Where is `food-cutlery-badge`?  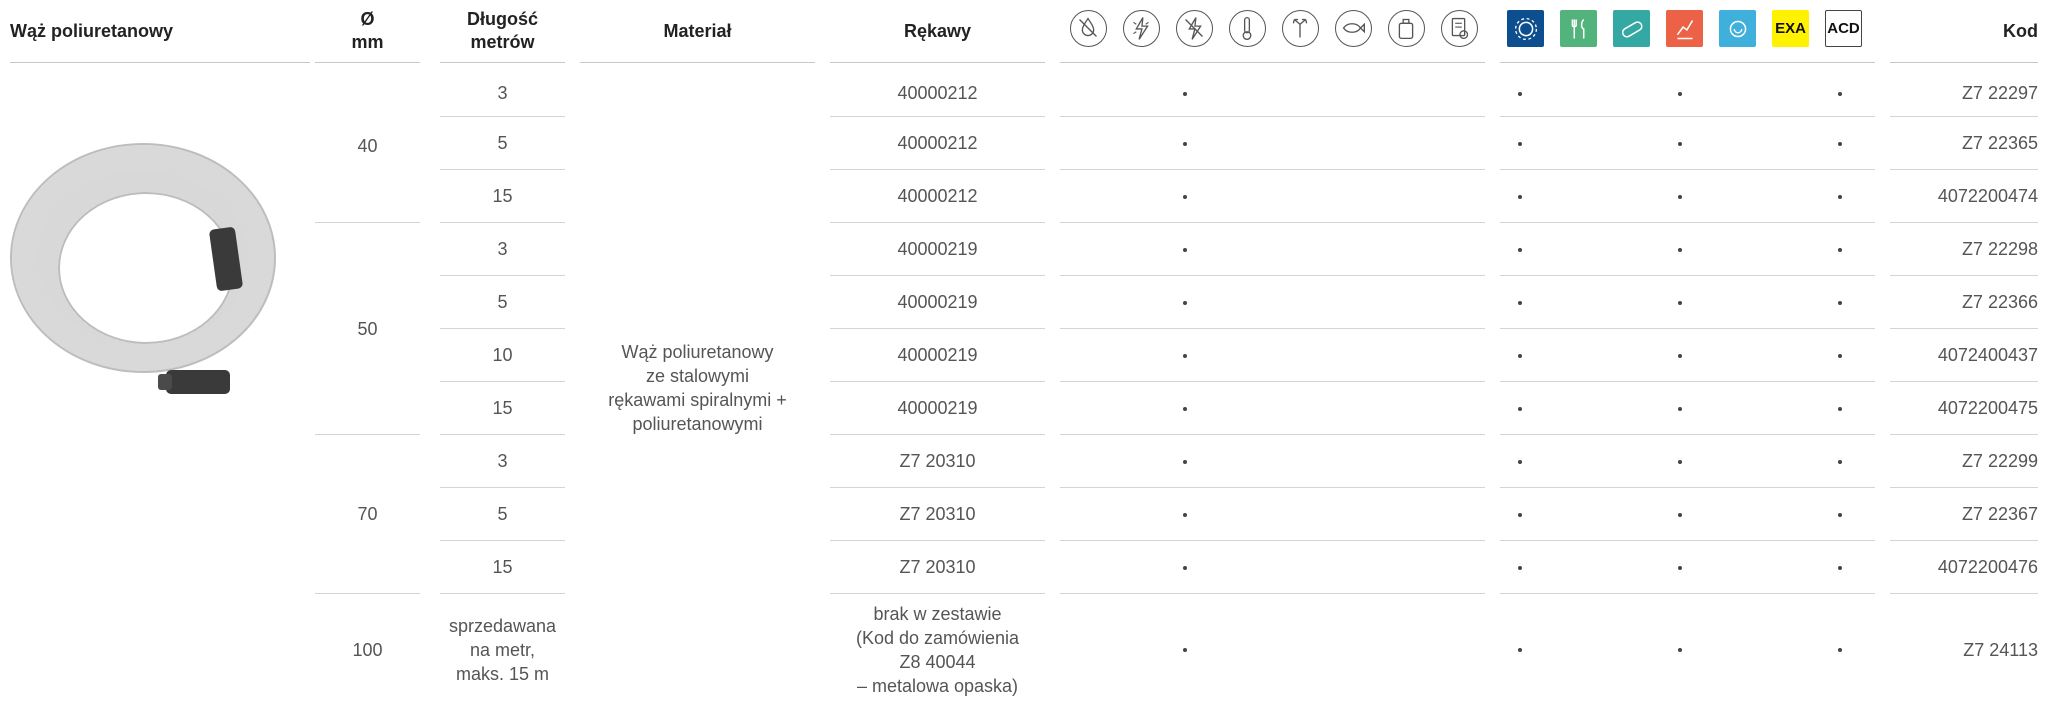 food-cutlery-badge is located at coordinates (1578, 28).